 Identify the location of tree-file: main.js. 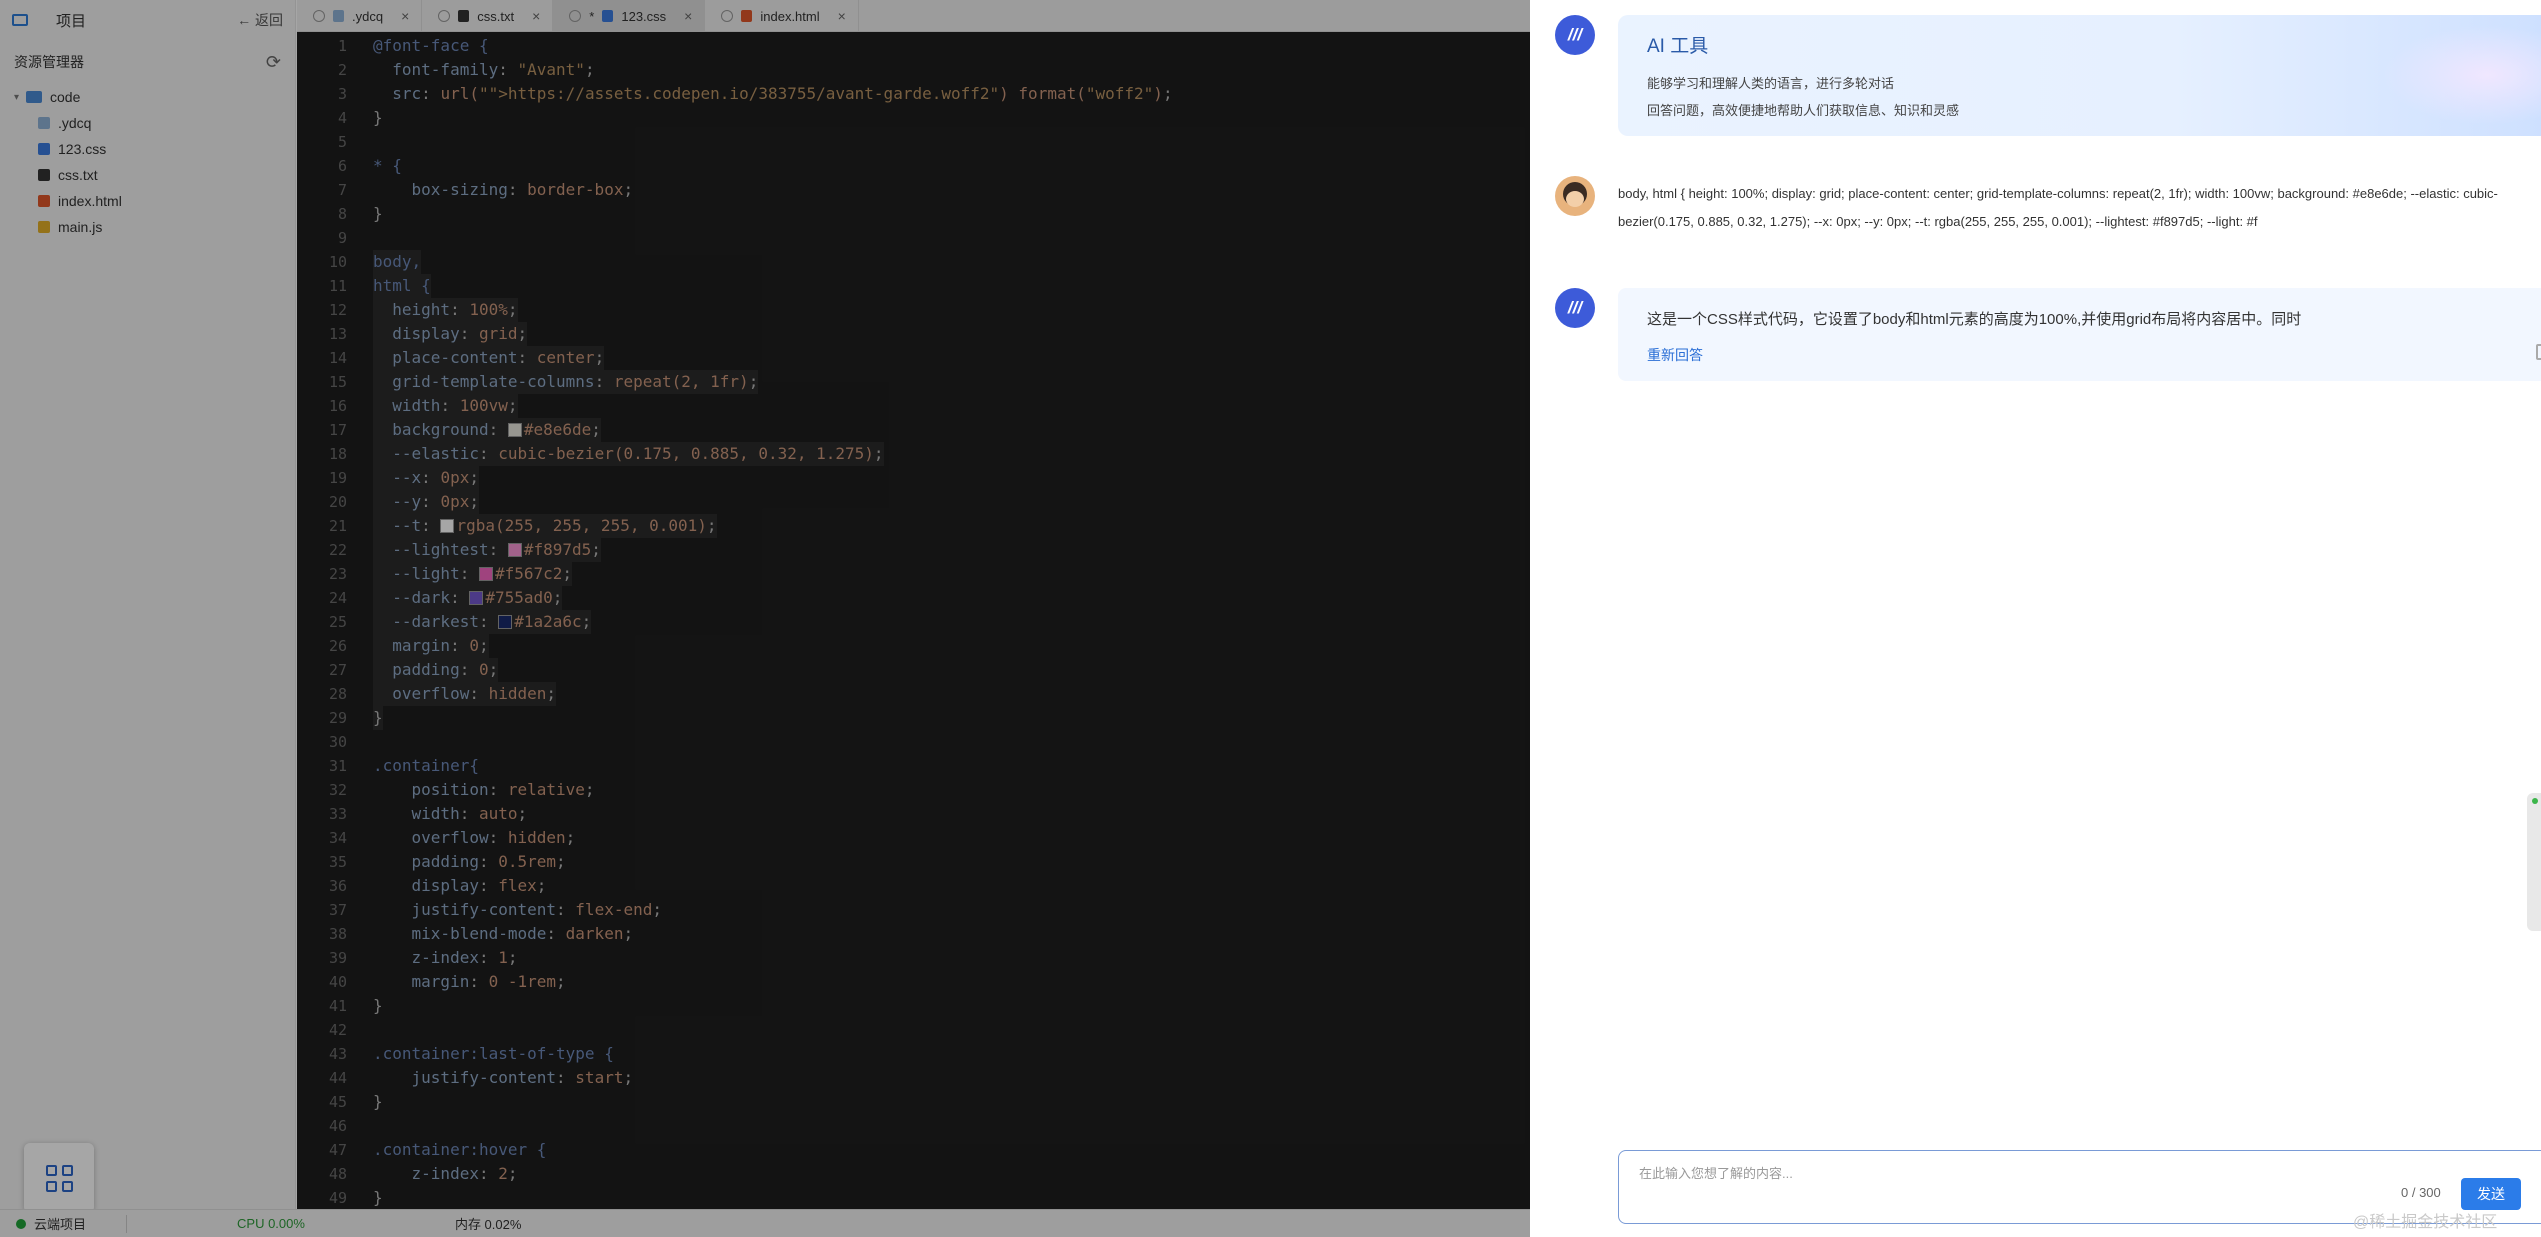
(147, 227).